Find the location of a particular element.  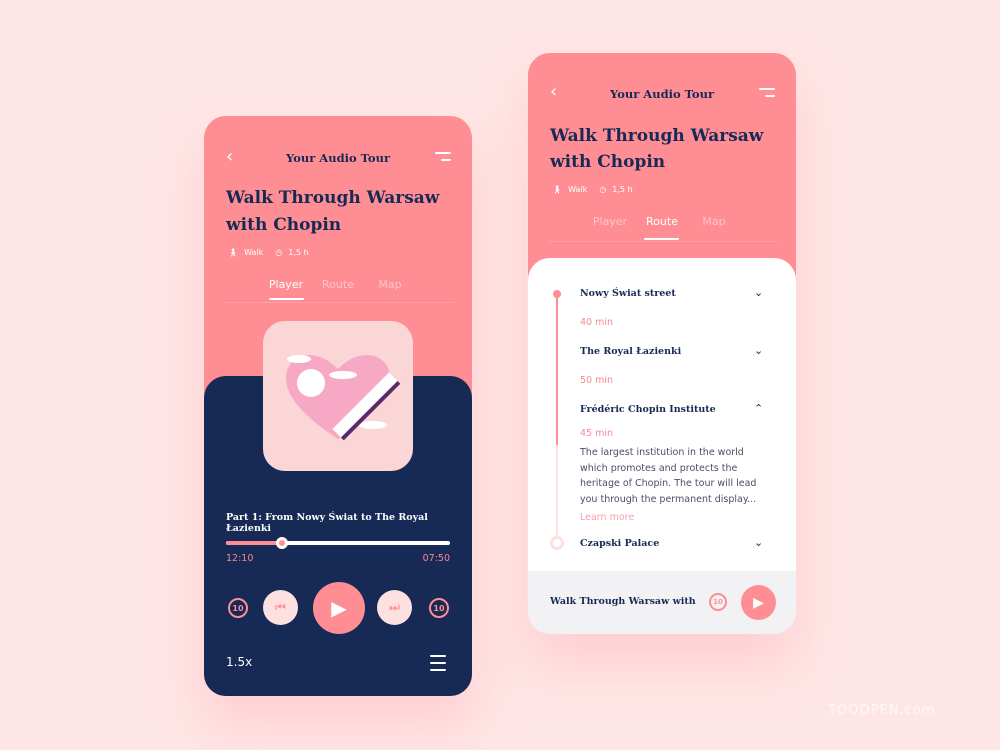

playlist-icon is located at coordinates (438, 665).